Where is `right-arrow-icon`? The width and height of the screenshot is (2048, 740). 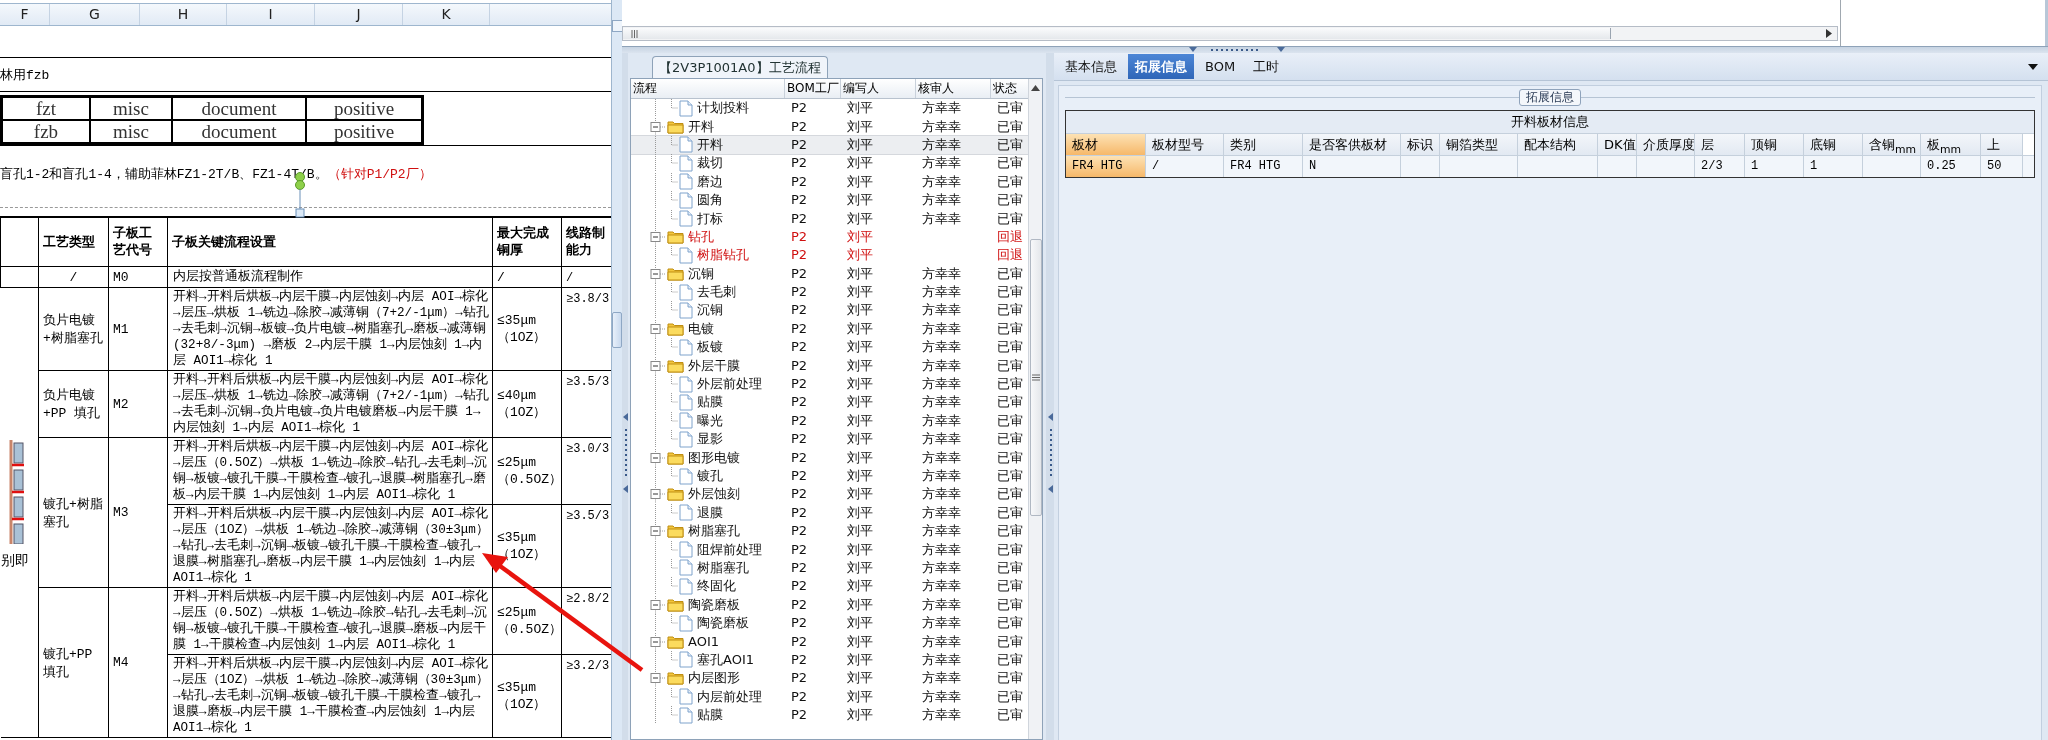
right-arrow-icon is located at coordinates (1829, 33).